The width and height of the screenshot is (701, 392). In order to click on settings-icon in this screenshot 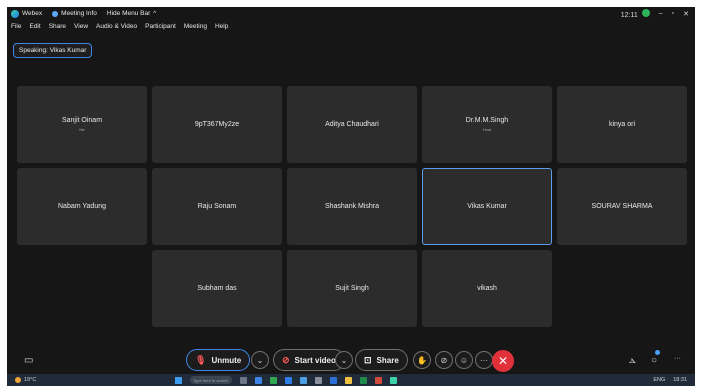, I will do `click(318, 380)`.